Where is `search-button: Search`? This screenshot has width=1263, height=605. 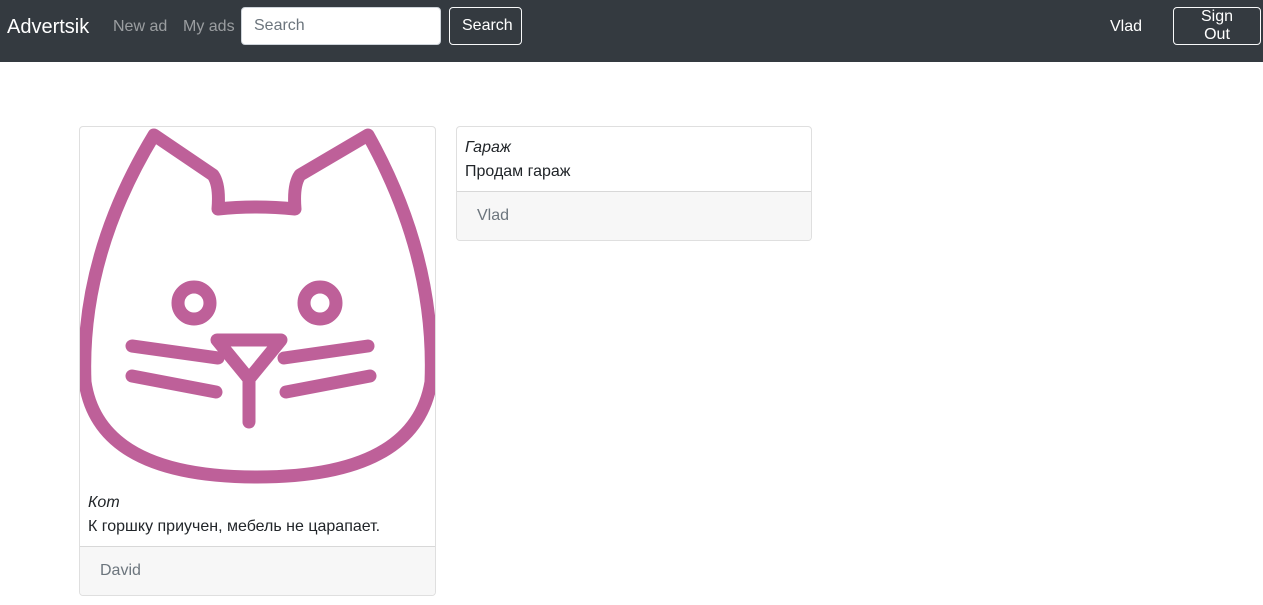
search-button: Search is located at coordinates (485, 26).